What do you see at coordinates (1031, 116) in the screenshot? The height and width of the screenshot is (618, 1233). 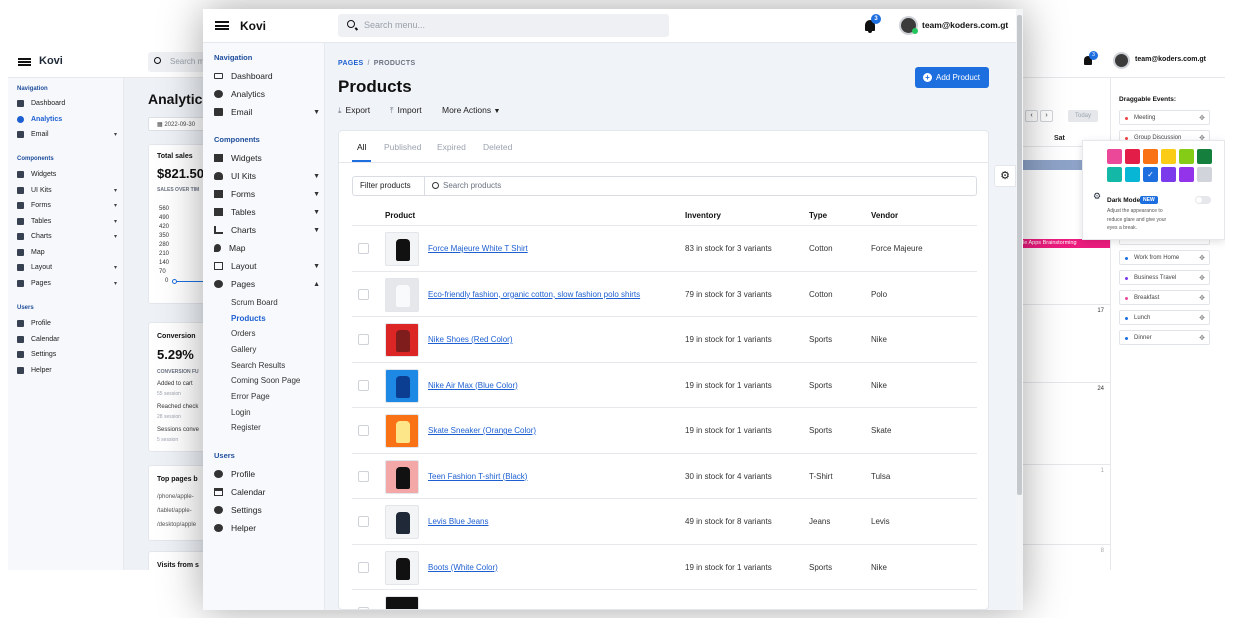 I see `prev-button: ‹` at bounding box center [1031, 116].